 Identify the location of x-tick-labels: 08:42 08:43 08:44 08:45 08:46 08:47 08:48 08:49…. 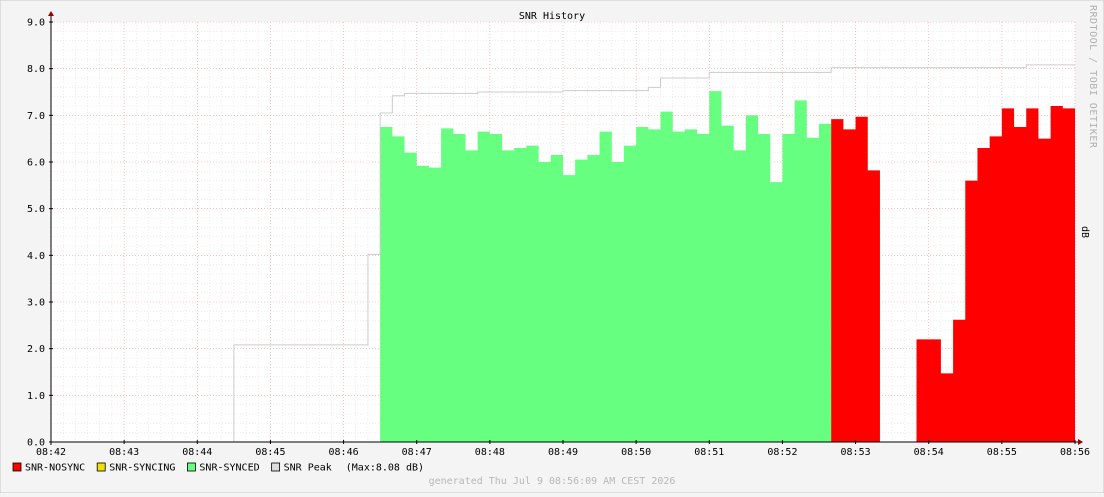
(563, 452).